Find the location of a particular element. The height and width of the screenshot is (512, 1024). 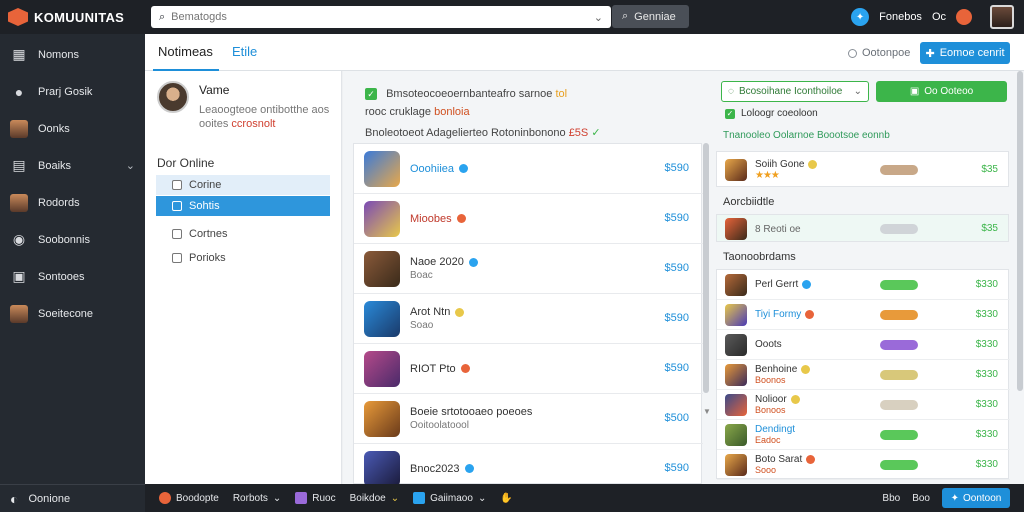

bottom-item-2: Ruoc is located at coordinates (315, 498).